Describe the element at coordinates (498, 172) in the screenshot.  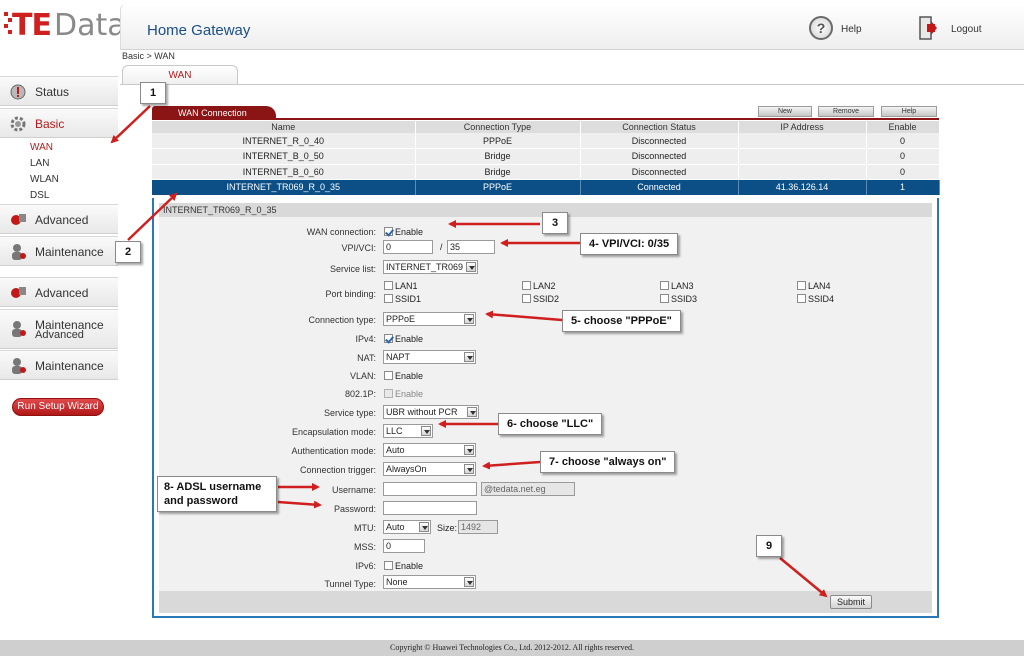
I see `cell-type: Bridge` at that location.